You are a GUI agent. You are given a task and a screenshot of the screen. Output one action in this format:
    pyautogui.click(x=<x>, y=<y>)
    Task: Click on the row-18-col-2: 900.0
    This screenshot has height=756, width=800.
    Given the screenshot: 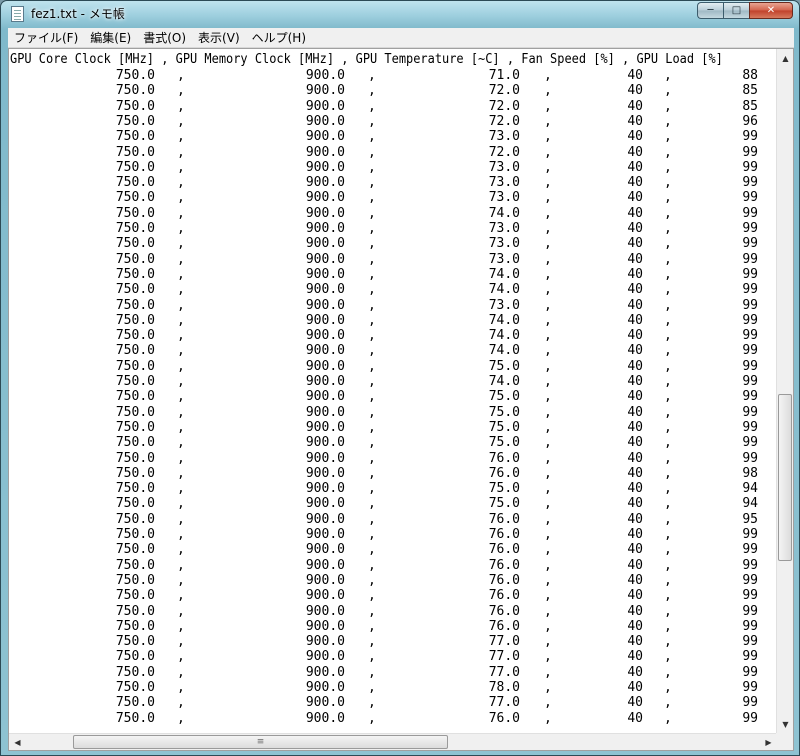 What is the action you would take?
    pyautogui.click(x=325, y=336)
    